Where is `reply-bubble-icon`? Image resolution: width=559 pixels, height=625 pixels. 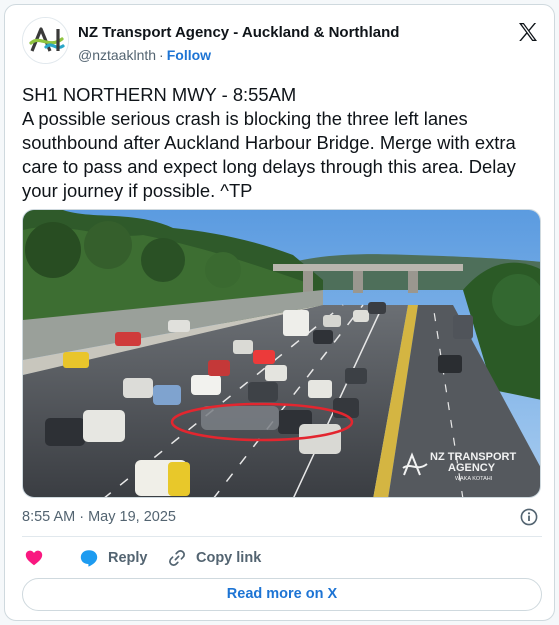 reply-bubble-icon is located at coordinates (89, 558).